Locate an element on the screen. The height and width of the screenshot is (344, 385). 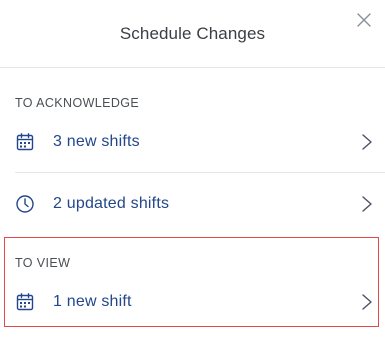
dialog-title: Schedule Changes is located at coordinates (192, 33).